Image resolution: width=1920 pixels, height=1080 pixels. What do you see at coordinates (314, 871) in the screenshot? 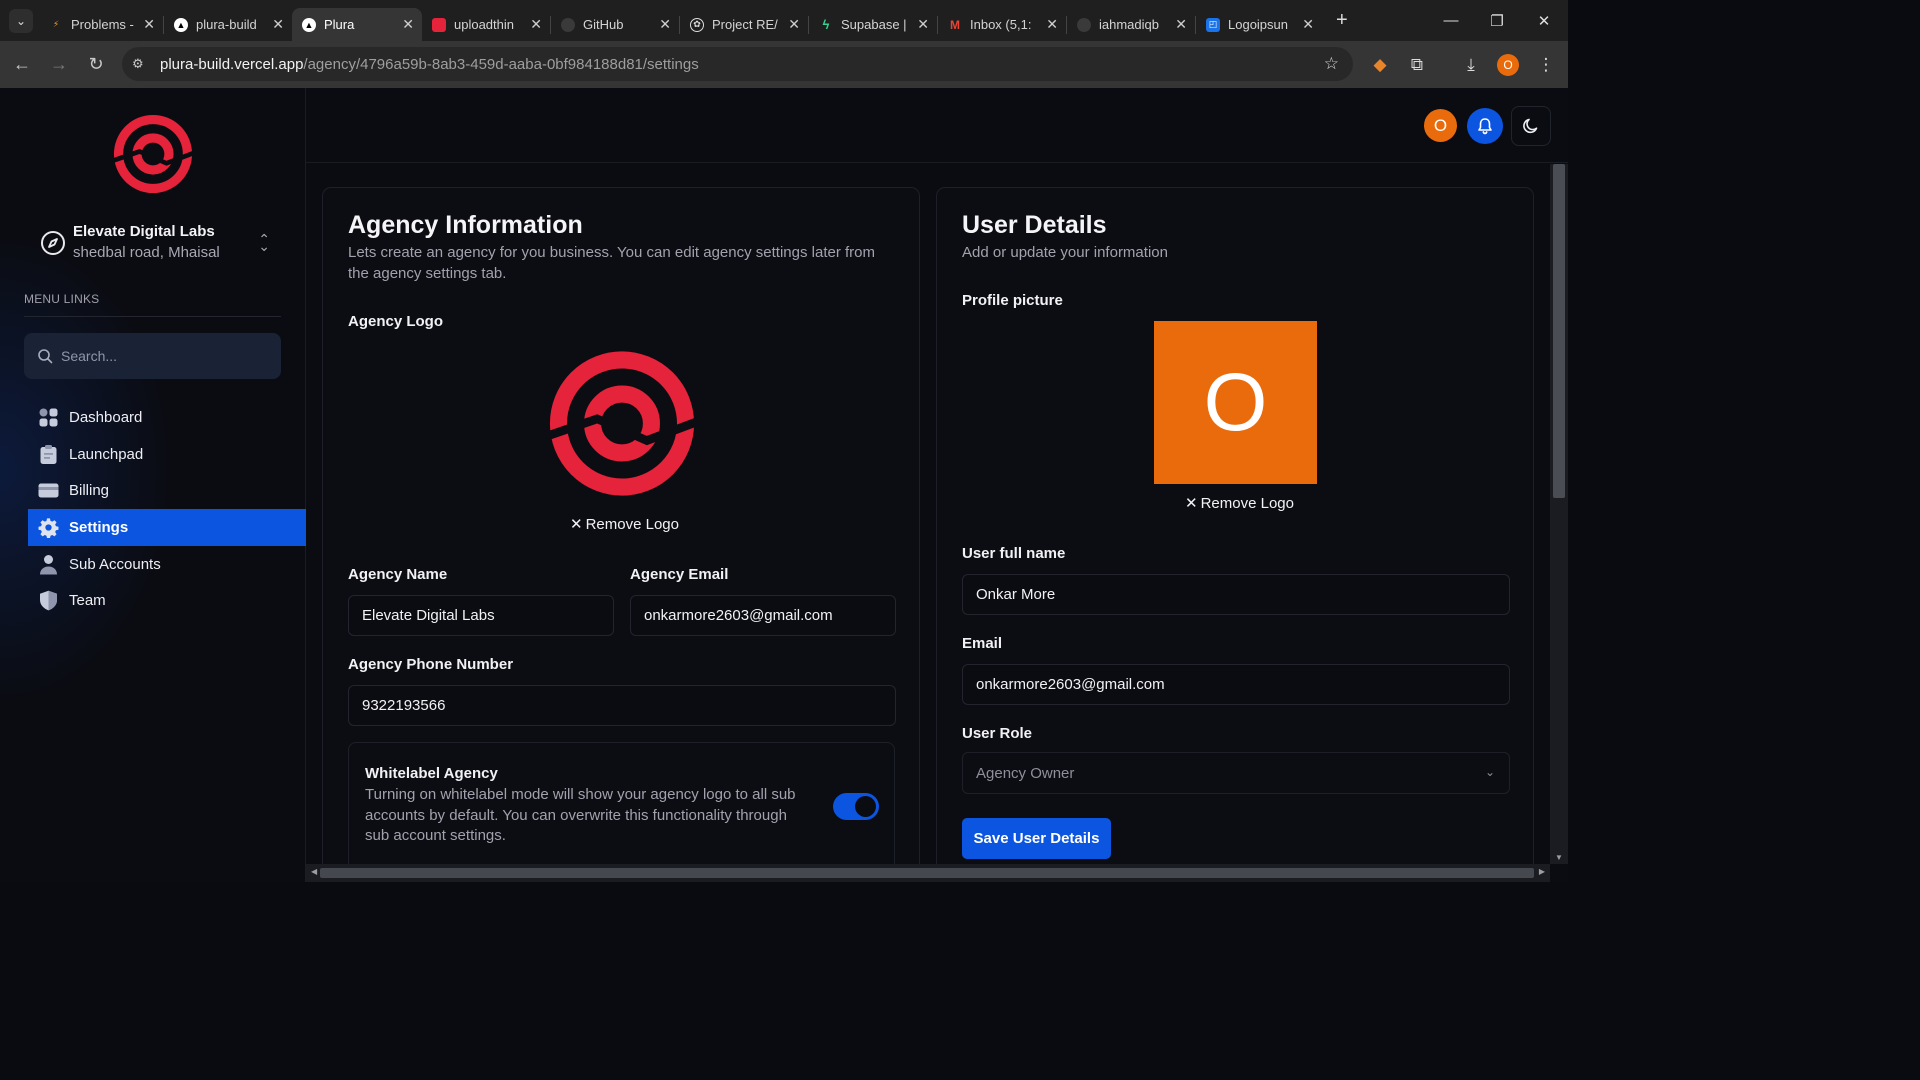
I see `scroll-left-icon: ◀` at bounding box center [314, 871].